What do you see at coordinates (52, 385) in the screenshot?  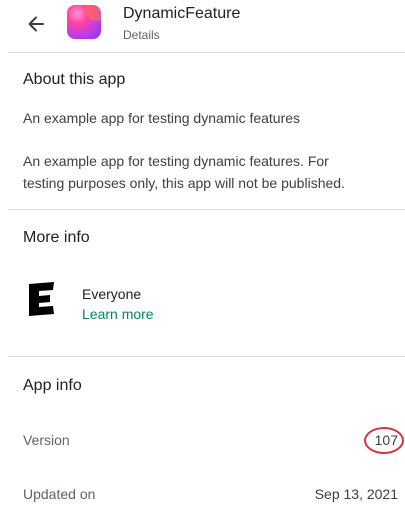 I see `app-info-section-title: App info` at bounding box center [52, 385].